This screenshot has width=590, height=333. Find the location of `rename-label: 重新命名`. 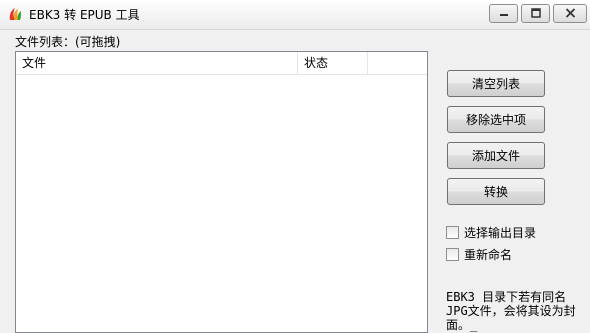

rename-label: 重新命名 is located at coordinates (488, 254).